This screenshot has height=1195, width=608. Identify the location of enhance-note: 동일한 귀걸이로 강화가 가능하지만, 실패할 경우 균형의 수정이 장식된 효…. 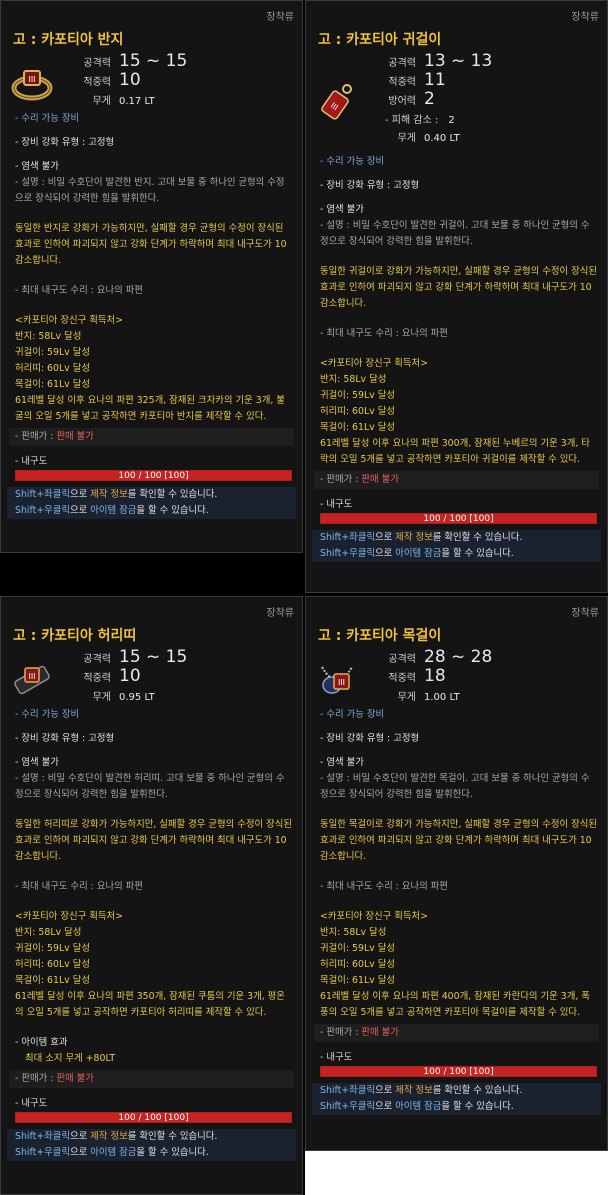
(458, 287).